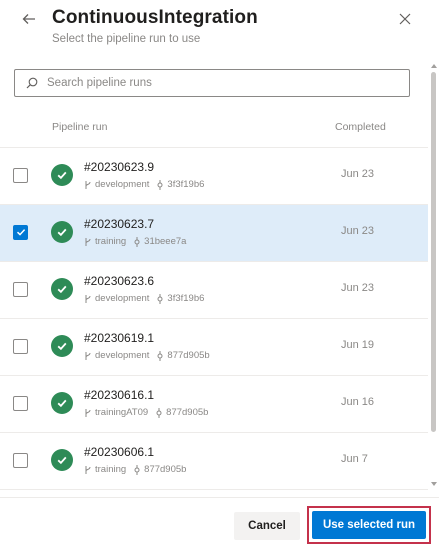 The height and width of the screenshot is (544, 439). I want to click on close-icon, so click(405, 21).